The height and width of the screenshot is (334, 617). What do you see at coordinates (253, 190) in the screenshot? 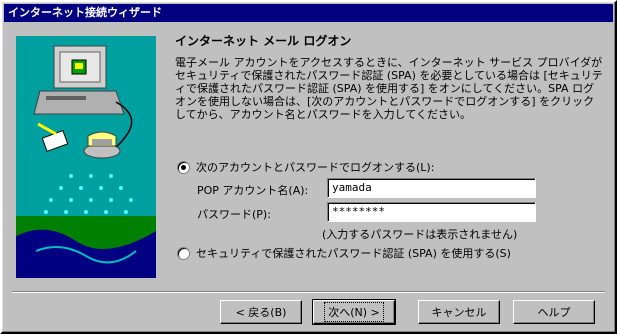
I see `pop-account-label: POP アカウント名(A):` at bounding box center [253, 190].